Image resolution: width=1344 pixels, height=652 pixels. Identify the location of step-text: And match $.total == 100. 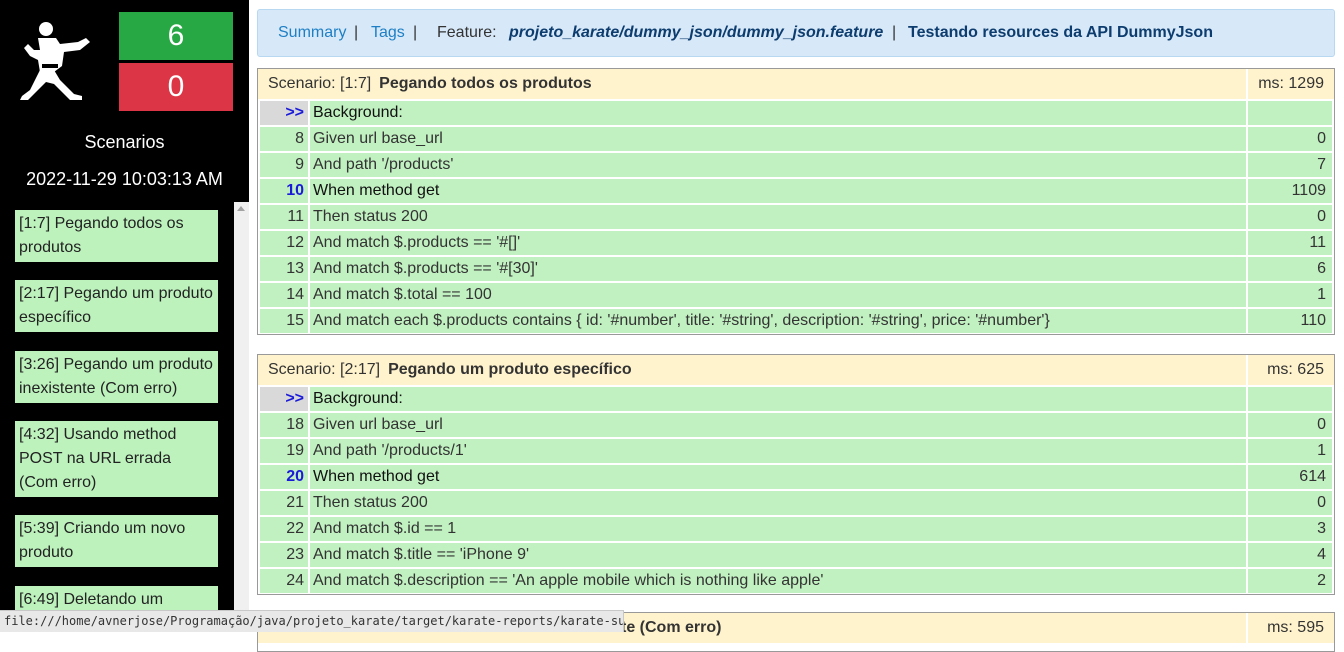
(778, 295).